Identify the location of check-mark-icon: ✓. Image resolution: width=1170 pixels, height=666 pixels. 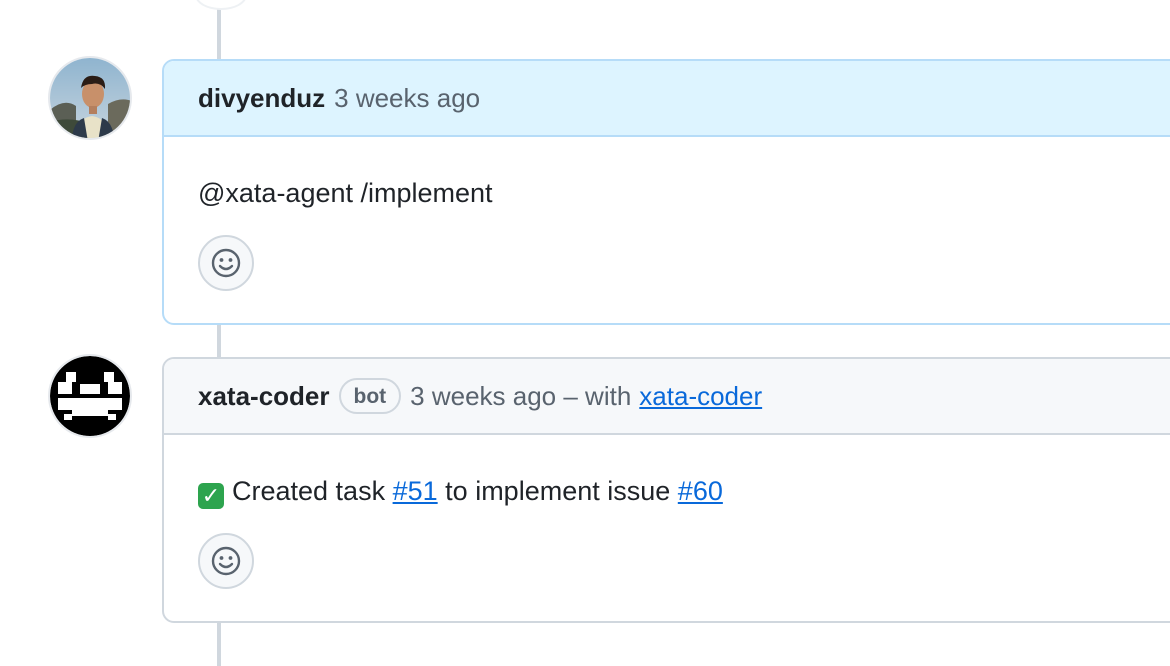
(211, 496).